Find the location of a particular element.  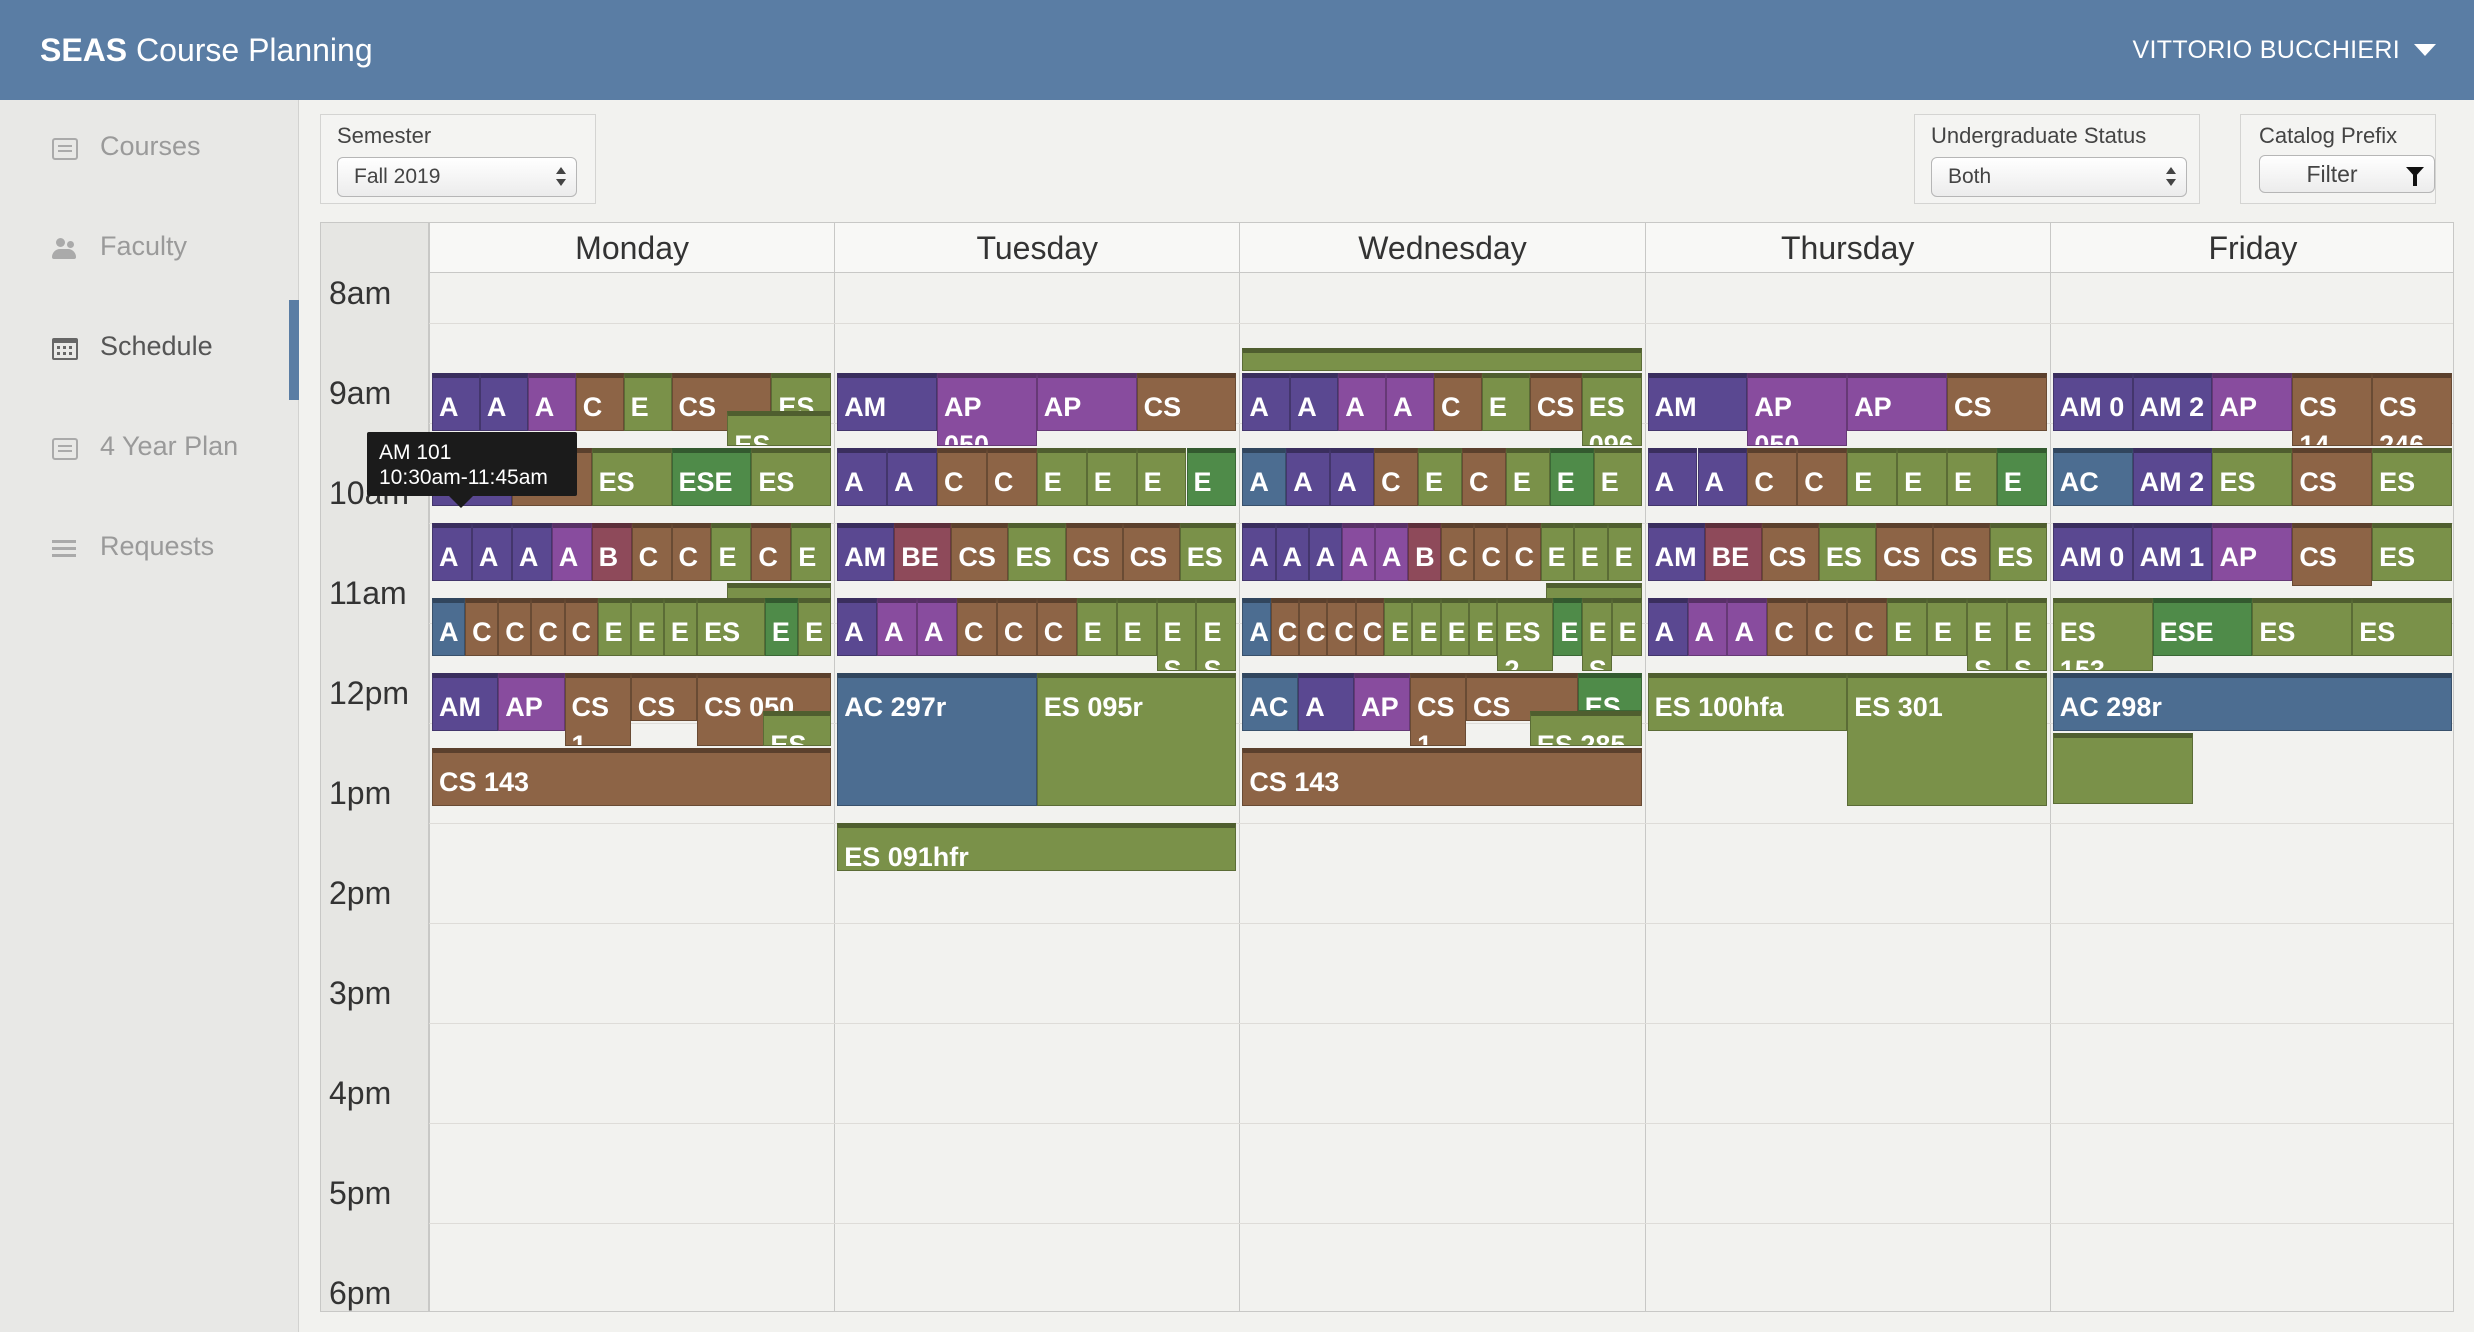

course-block: ES 095r is located at coordinates (1136, 739).